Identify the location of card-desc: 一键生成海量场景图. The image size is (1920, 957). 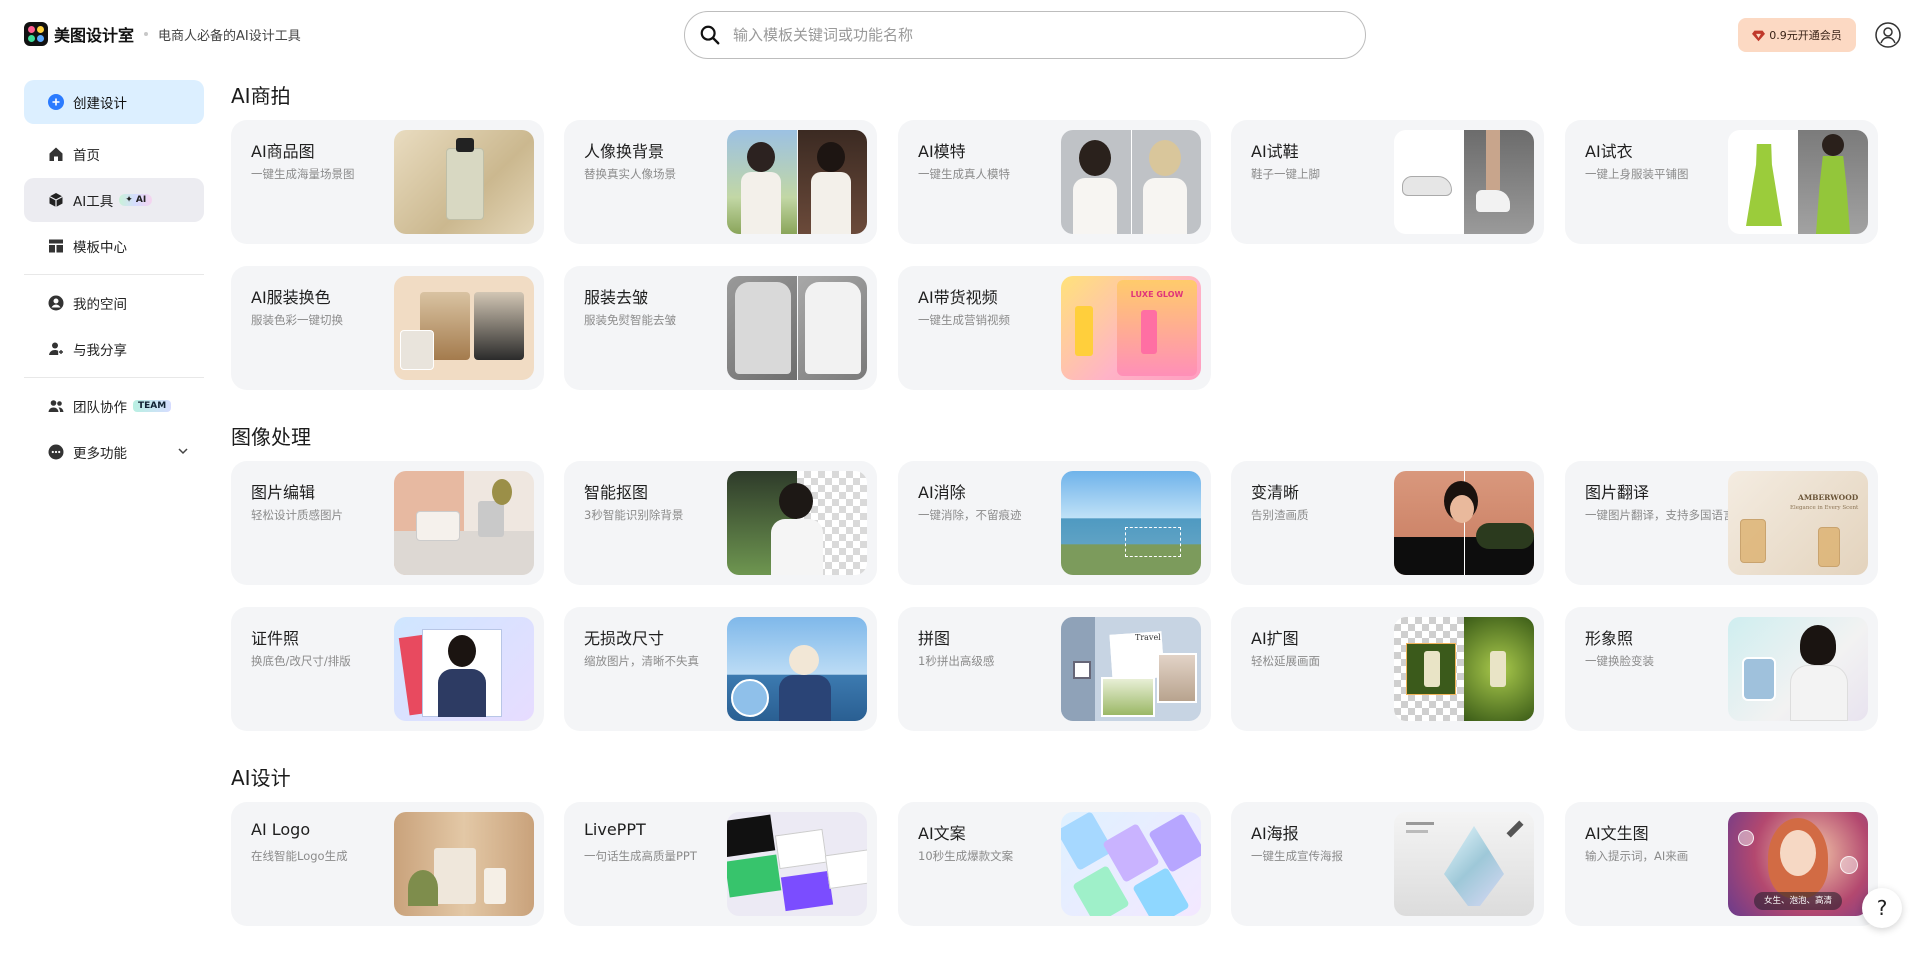
(303, 174).